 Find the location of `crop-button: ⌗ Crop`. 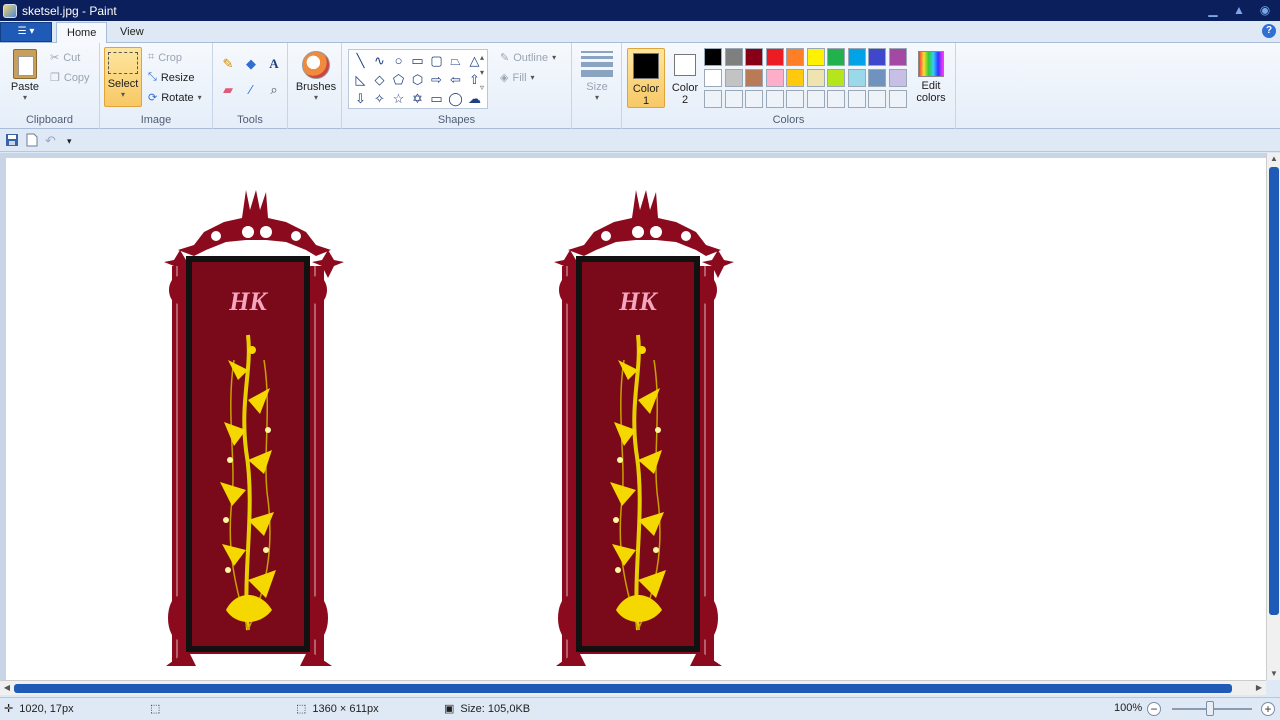

crop-button: ⌗ Crop is located at coordinates (165, 57).